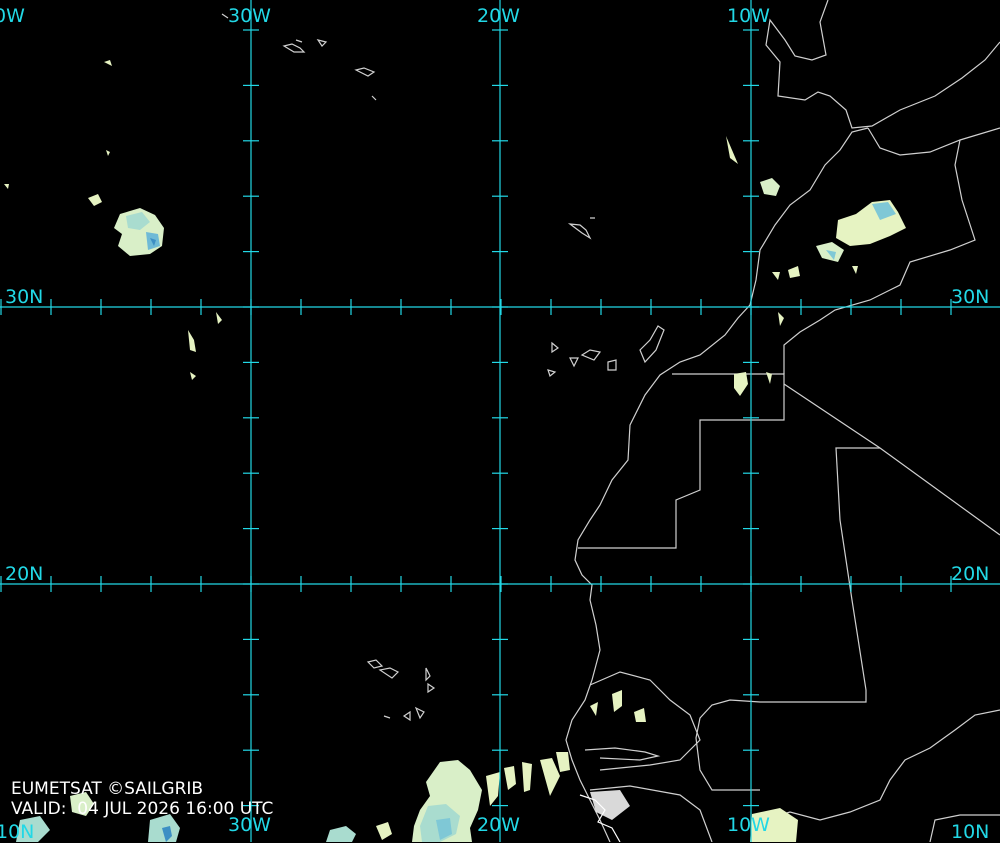 Image resolution: width=1000 pixels, height=843 pixels. What do you see at coordinates (498, 16) in the screenshot?
I see `longitude-label-20w-top: 20W` at bounding box center [498, 16].